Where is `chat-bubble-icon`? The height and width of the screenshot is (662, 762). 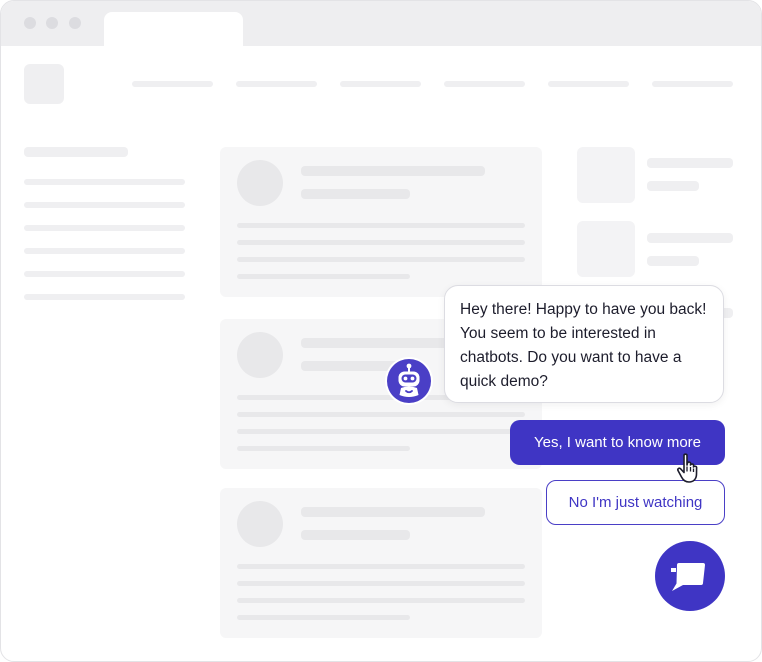 chat-bubble-icon is located at coordinates (688, 577).